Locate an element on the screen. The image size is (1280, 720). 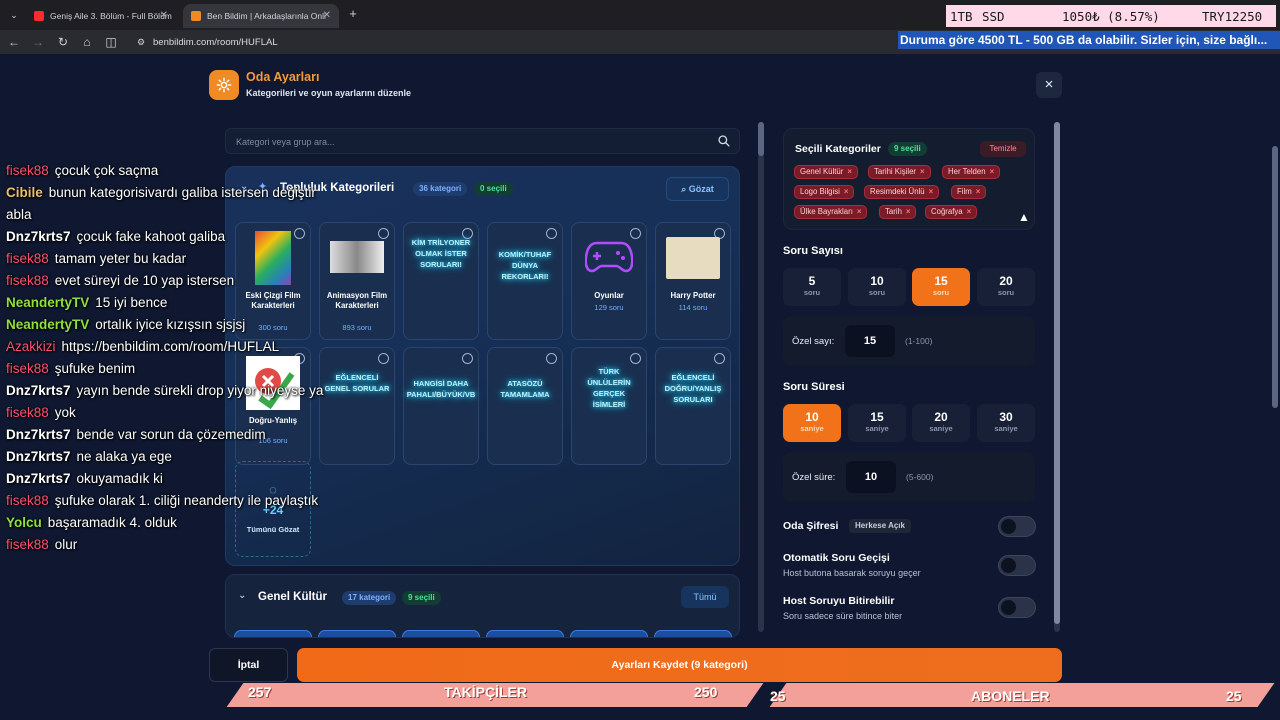
room-password-toggle is located at coordinates (1017, 526).